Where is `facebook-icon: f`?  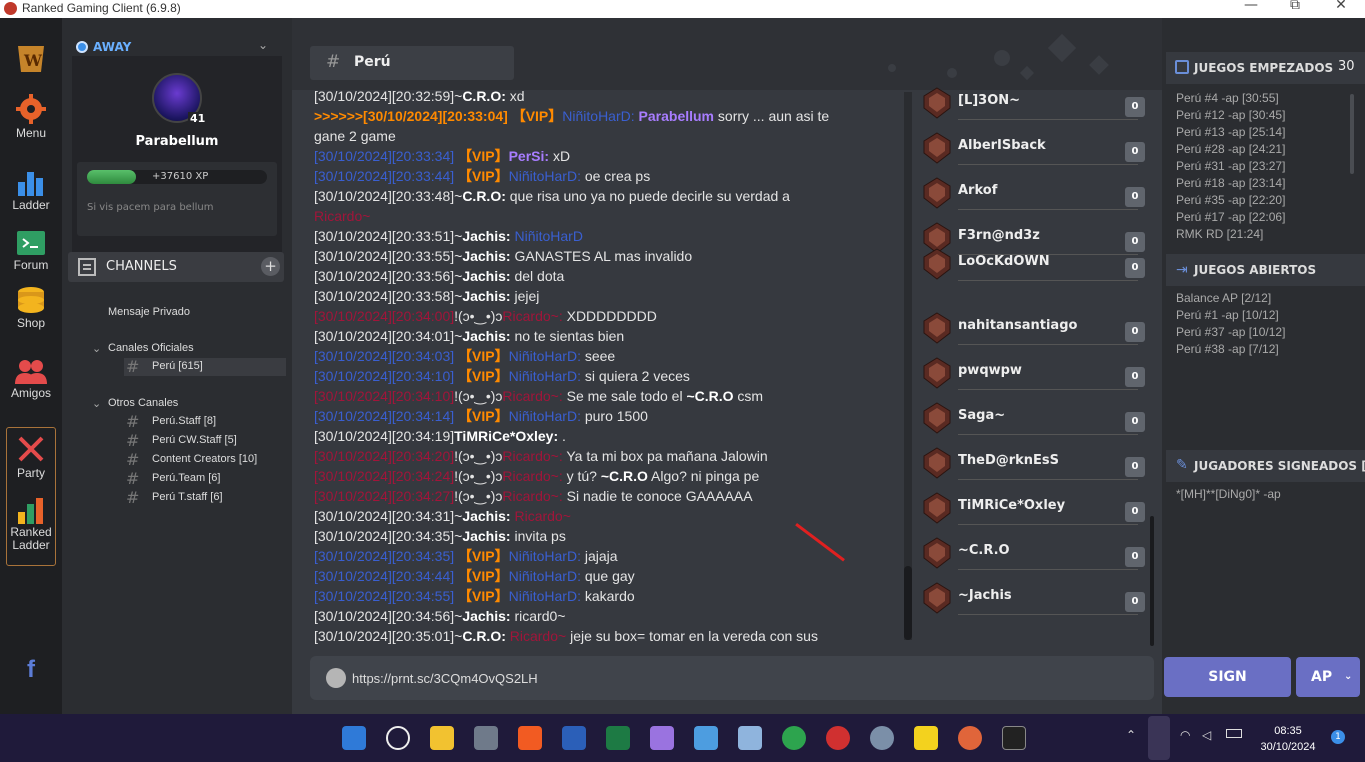
facebook-icon: f is located at coordinates (31, 670).